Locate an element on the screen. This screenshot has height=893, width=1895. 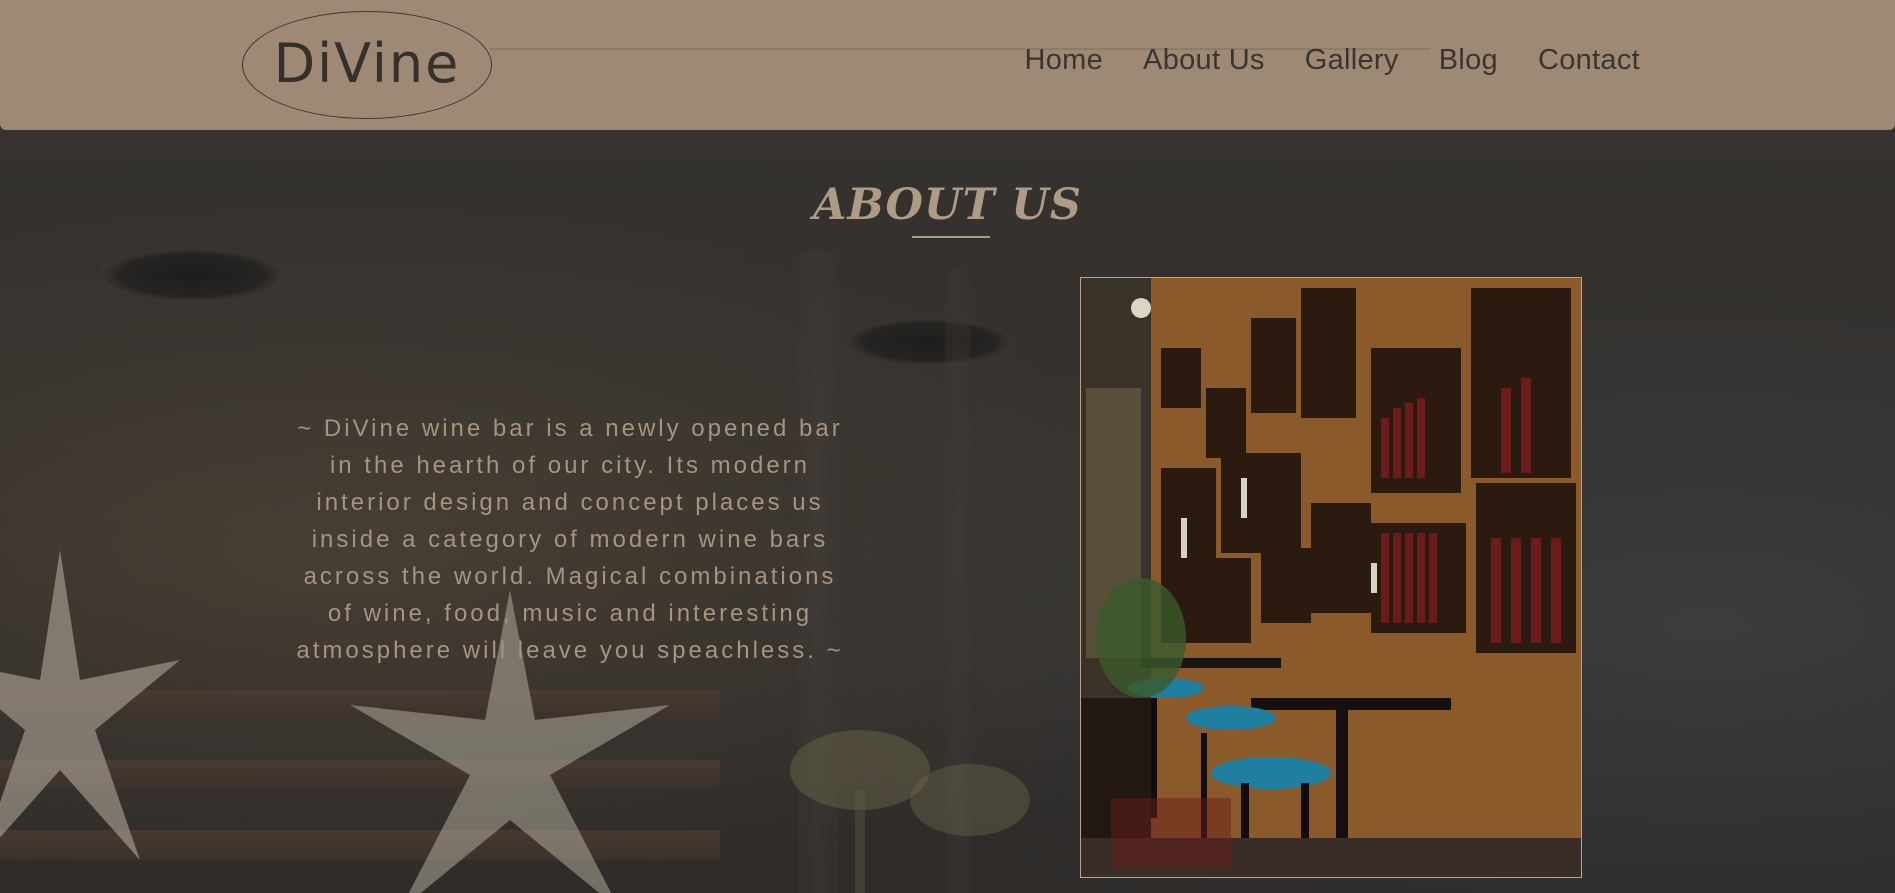
nav-about-us: About Us is located at coordinates (1204, 60).